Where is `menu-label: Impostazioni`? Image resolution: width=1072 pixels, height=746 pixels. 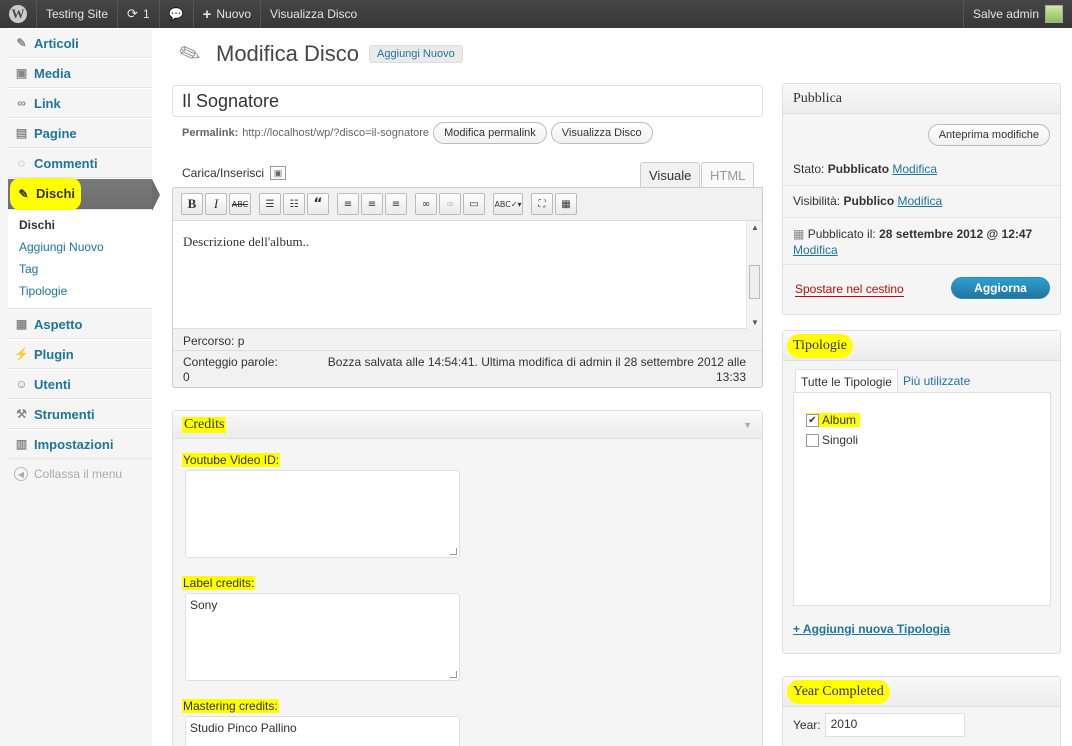 menu-label: Impostazioni is located at coordinates (74, 444).